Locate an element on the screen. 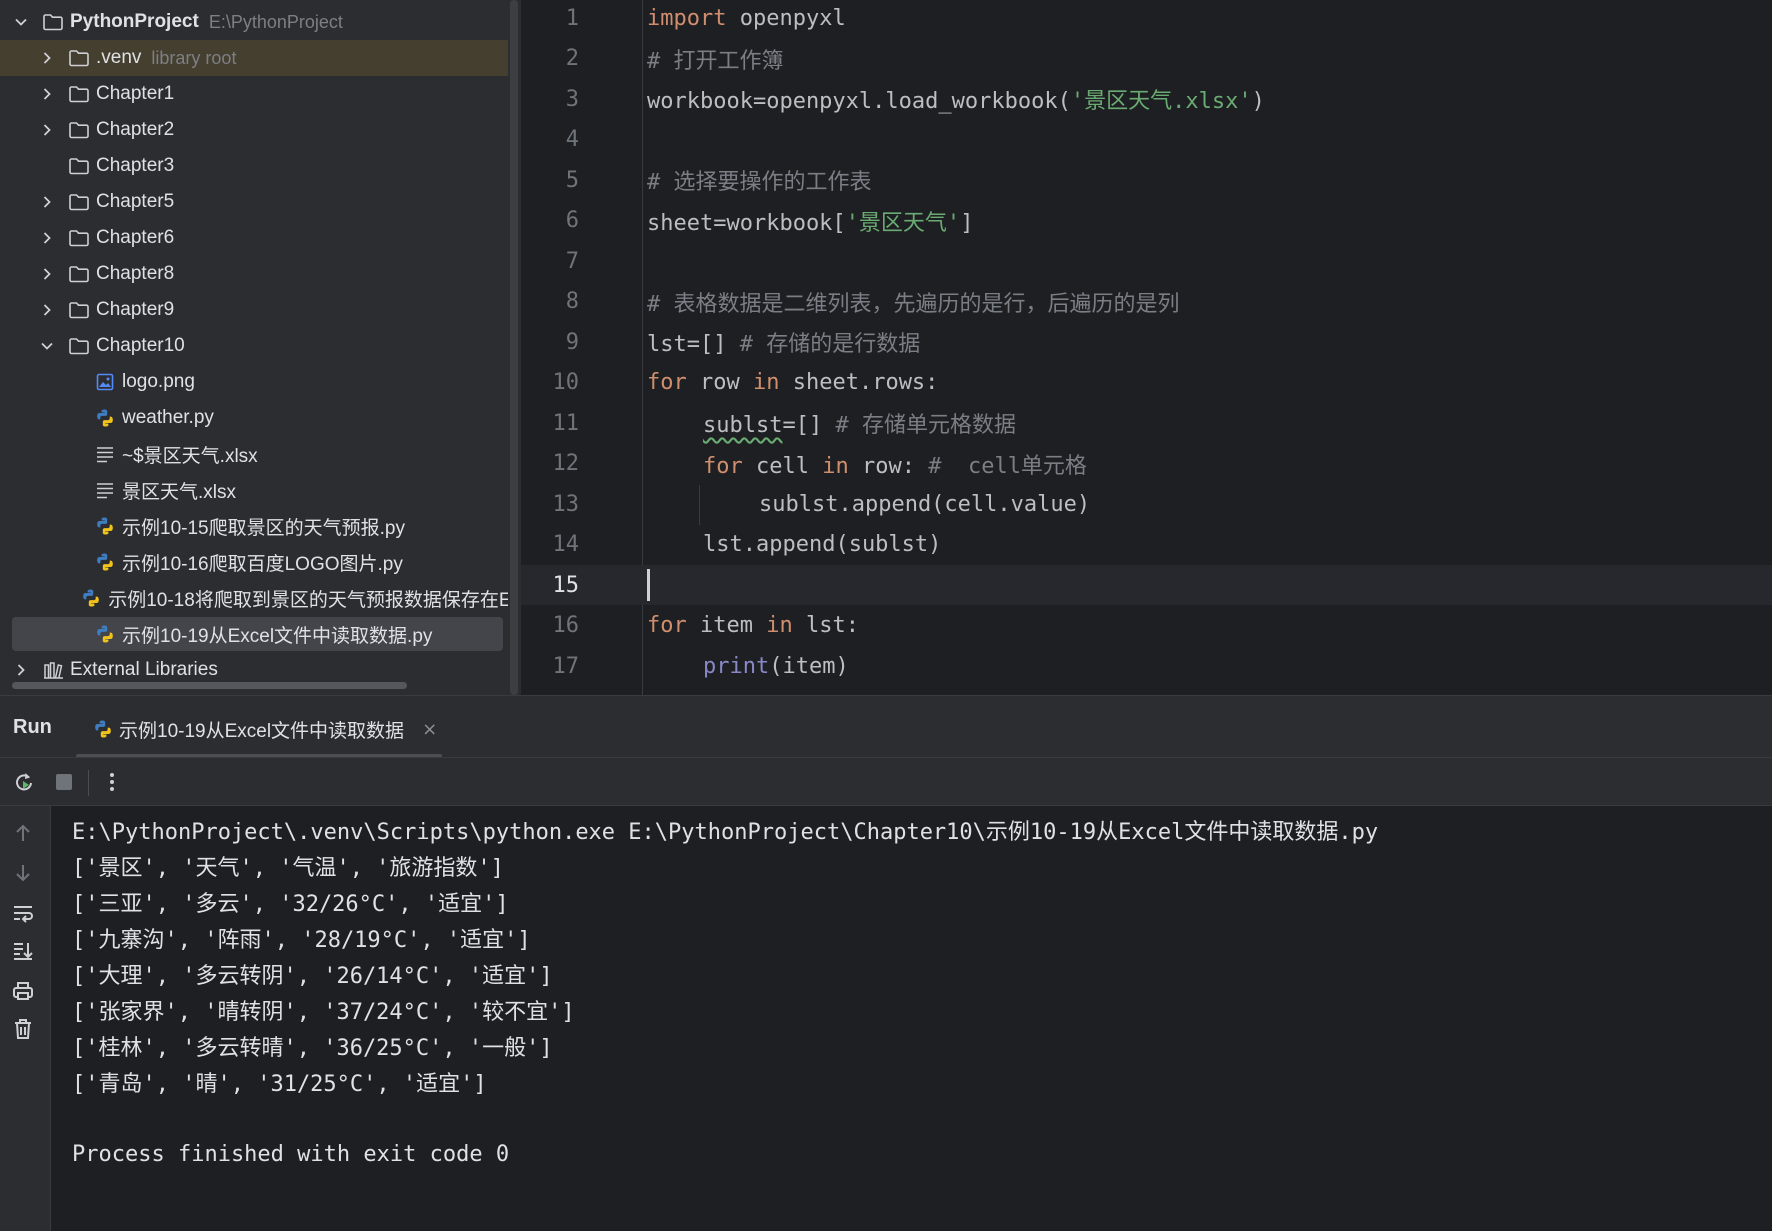  code-token: item is located at coordinates (726, 625).